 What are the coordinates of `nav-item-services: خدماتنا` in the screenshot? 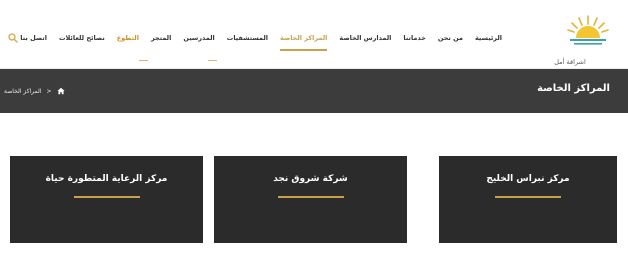 It's located at (414, 38).